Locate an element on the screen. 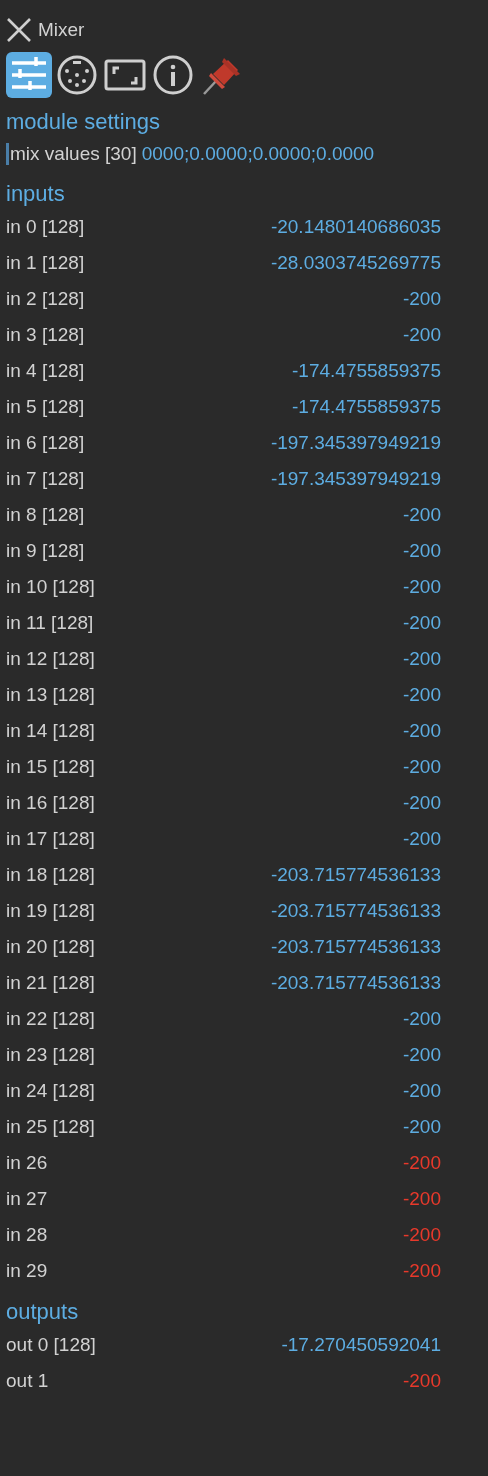  parameter-label: in 29 is located at coordinates (27, 1271).